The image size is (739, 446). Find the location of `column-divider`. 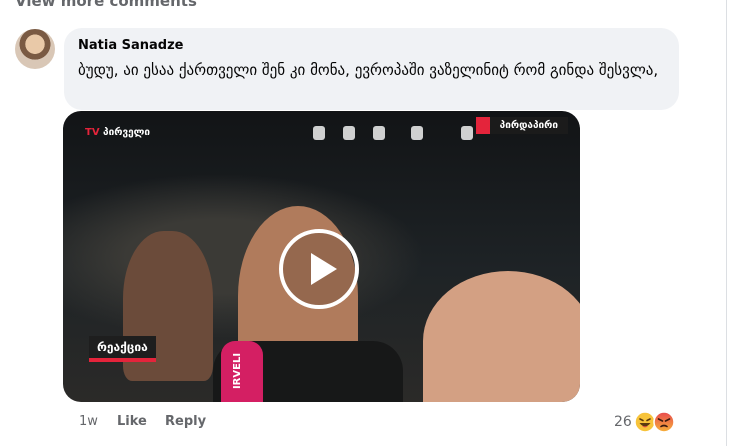

column-divider is located at coordinates (726, 223).